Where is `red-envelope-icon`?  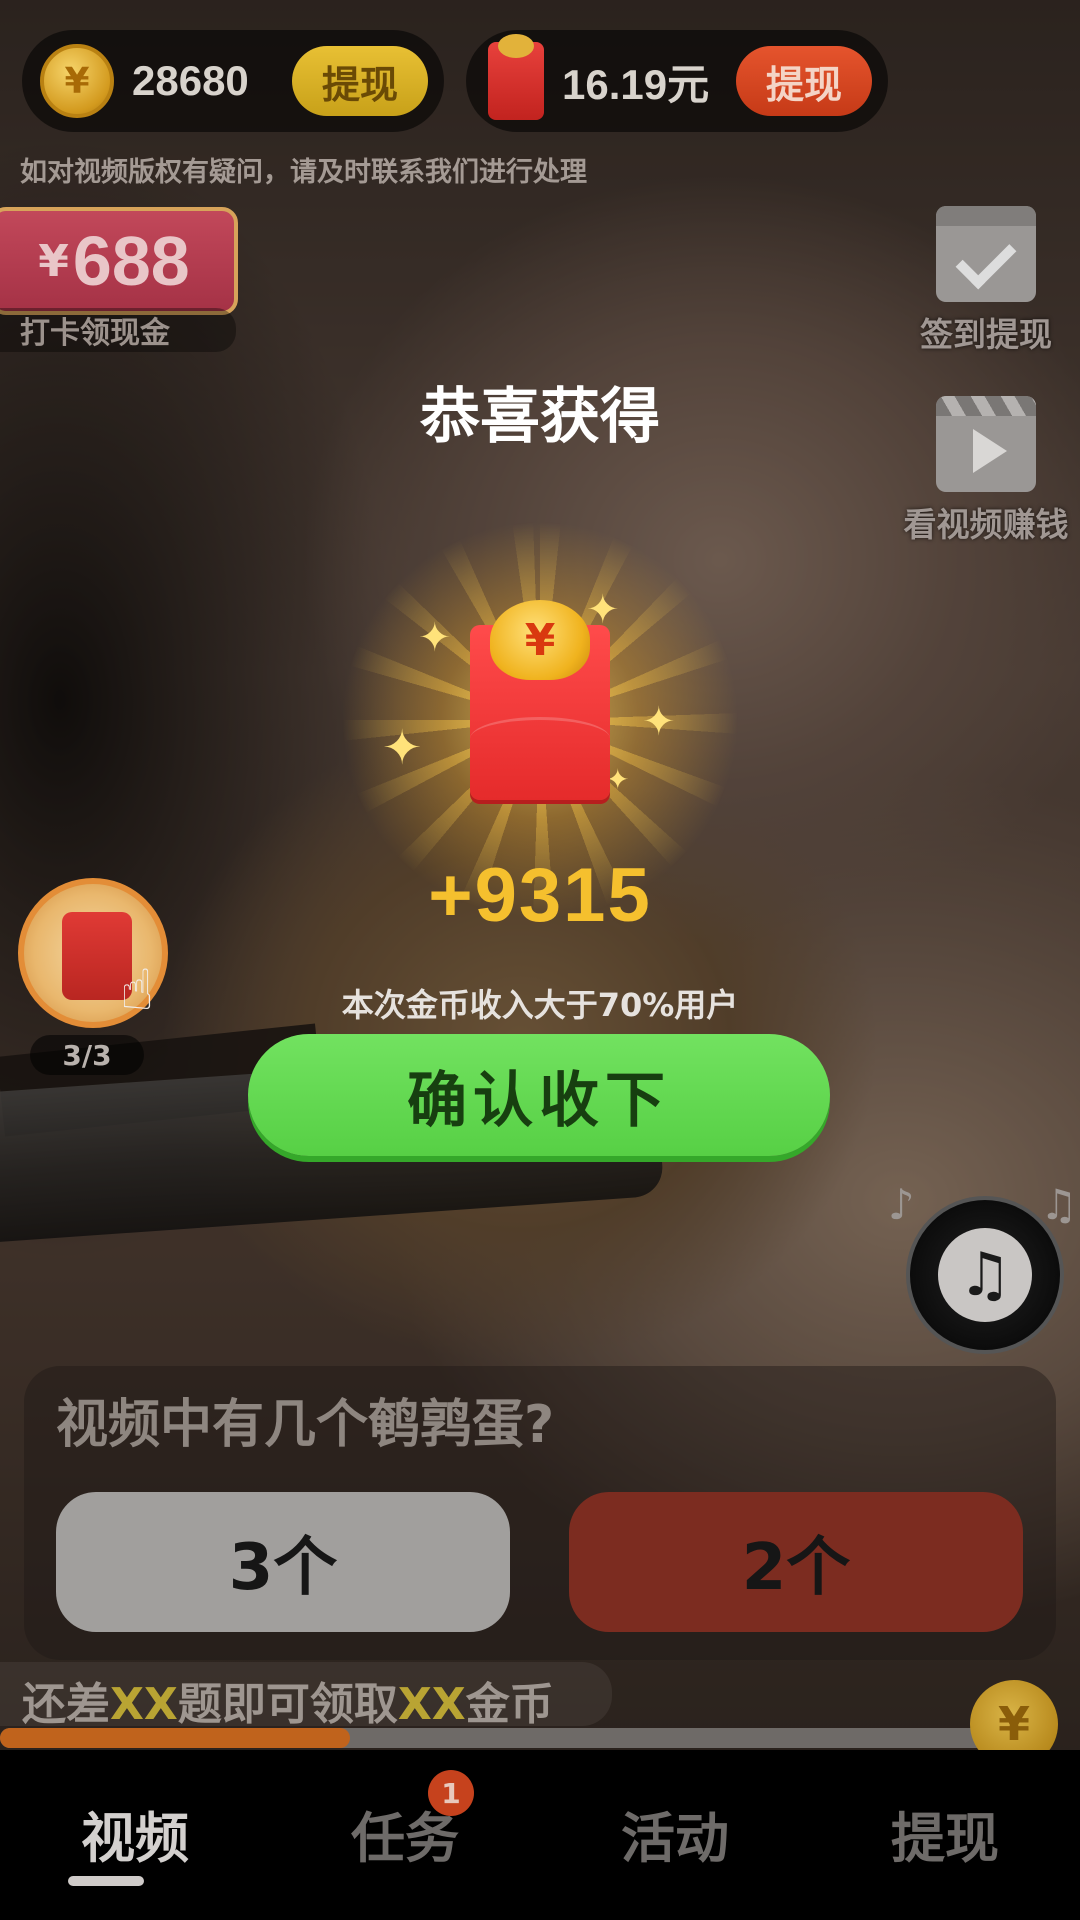 red-envelope-icon is located at coordinates (516, 77).